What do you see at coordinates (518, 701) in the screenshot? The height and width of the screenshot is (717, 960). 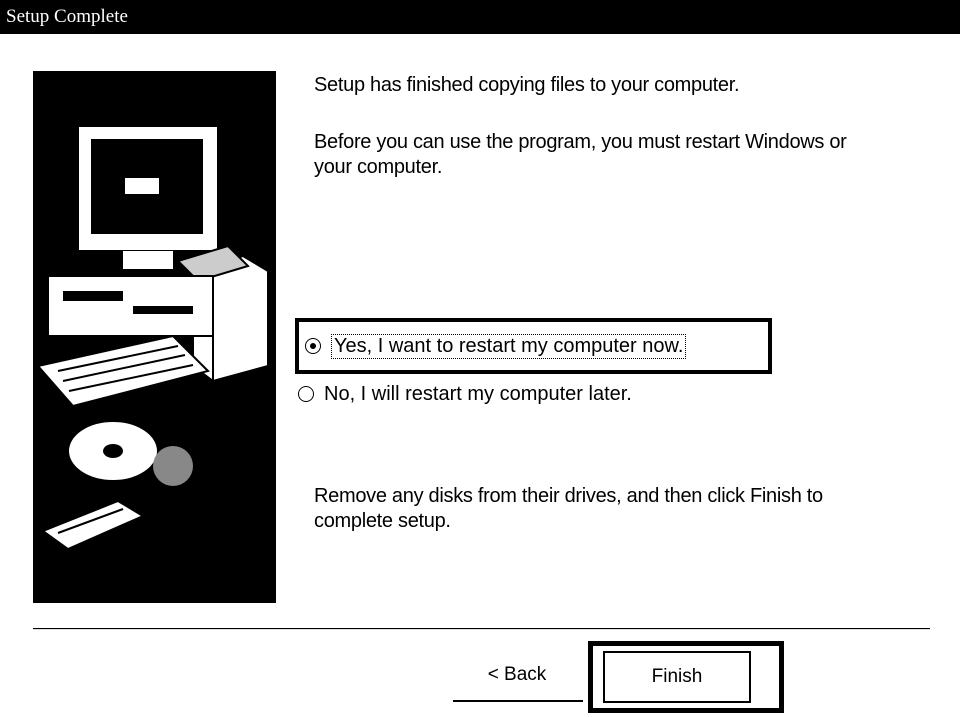 I see `back-button-underline` at bounding box center [518, 701].